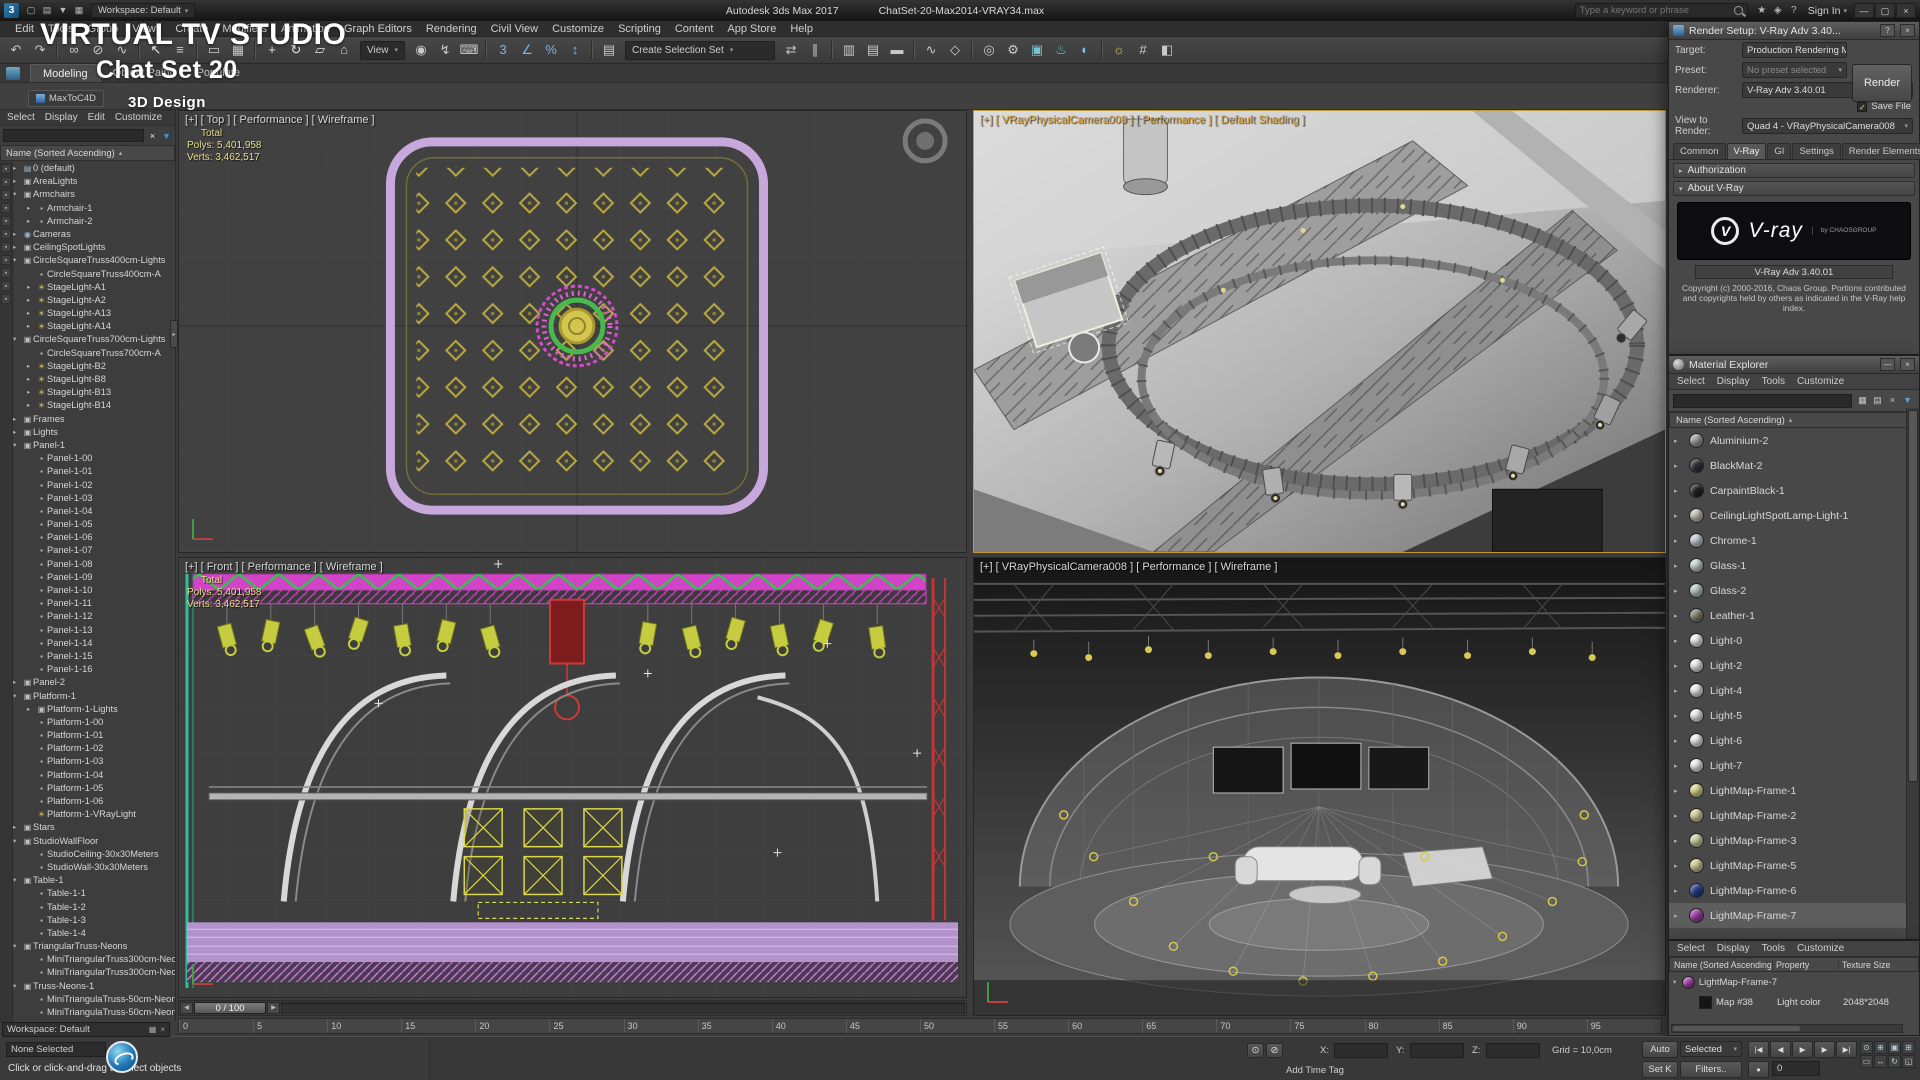 The height and width of the screenshot is (1080, 1920). Describe the element at coordinates (94, 353) in the screenshot. I see `scene-object-row: CircleSquareTruss700cm-A` at that location.